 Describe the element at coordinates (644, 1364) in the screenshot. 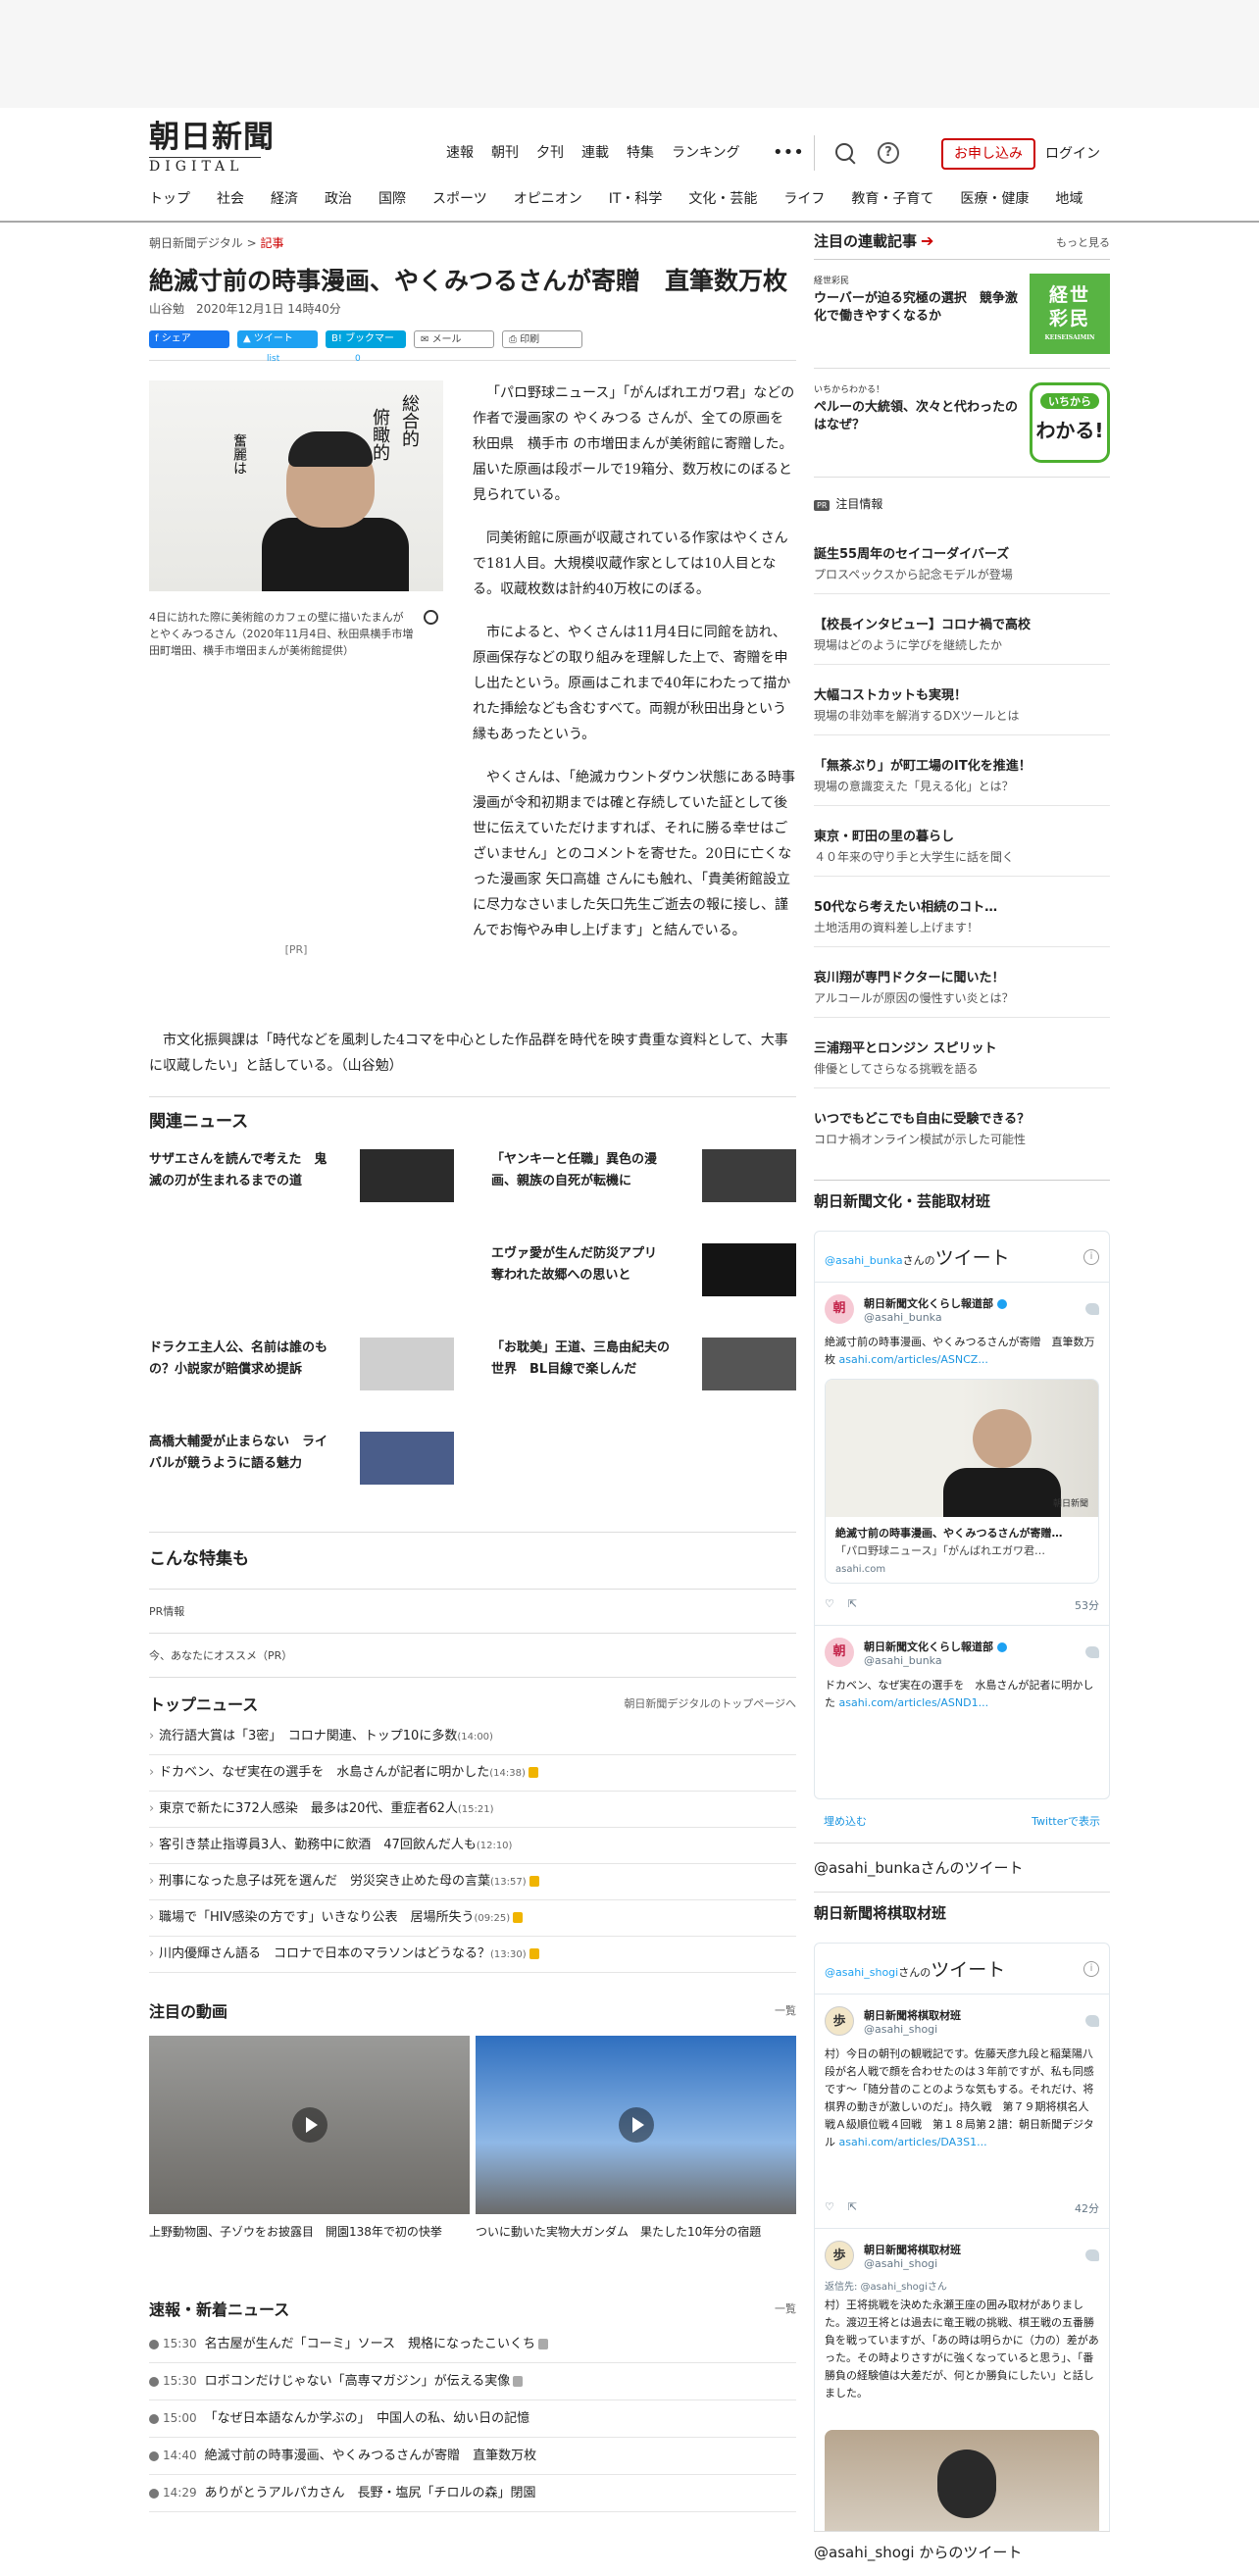

I see `related-item: 「お耽美」王道、三島由紀夫の世界 BL目線で楽しんだ` at that location.